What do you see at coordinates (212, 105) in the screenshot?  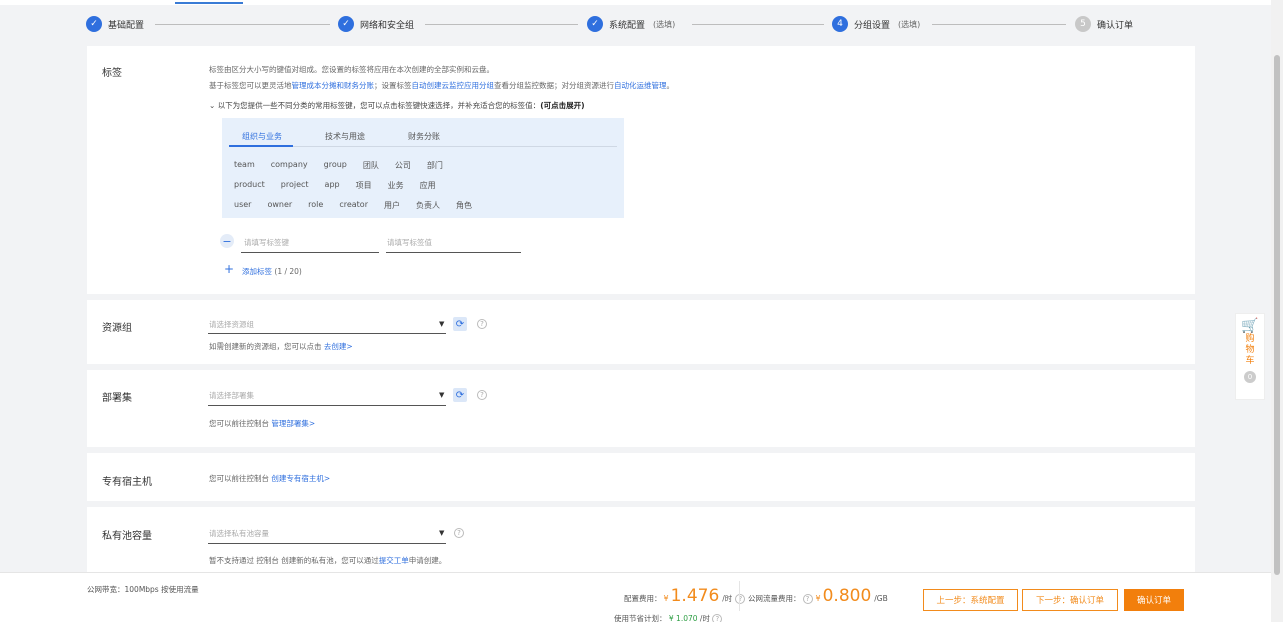 I see `chevron-down-icon: ⌄` at bounding box center [212, 105].